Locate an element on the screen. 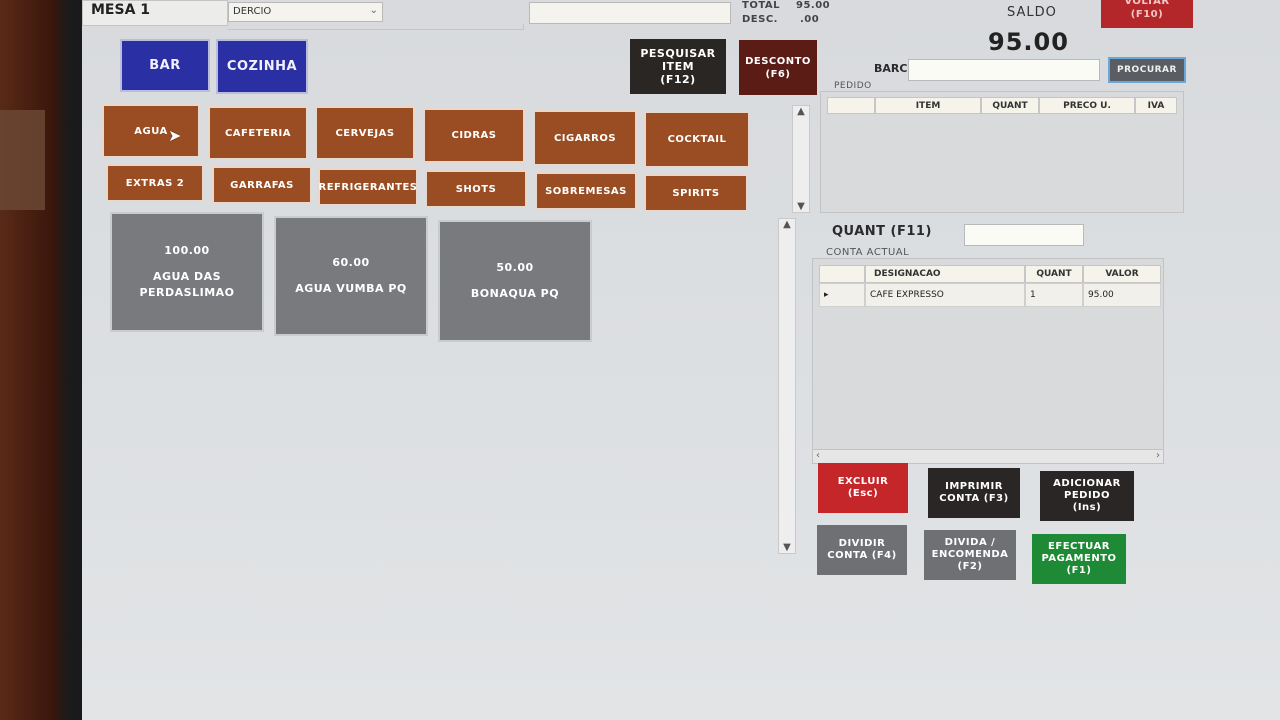  pedido-grid: ITEM QUANT PRECO U. IVA is located at coordinates (1002, 152).